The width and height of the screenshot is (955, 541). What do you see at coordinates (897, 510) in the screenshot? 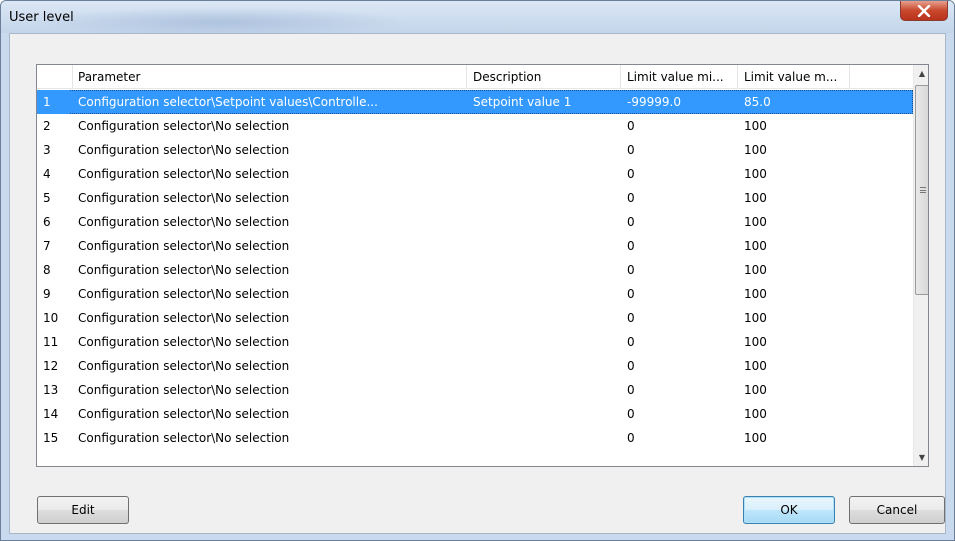
I see `cancel-button: Cancel` at bounding box center [897, 510].